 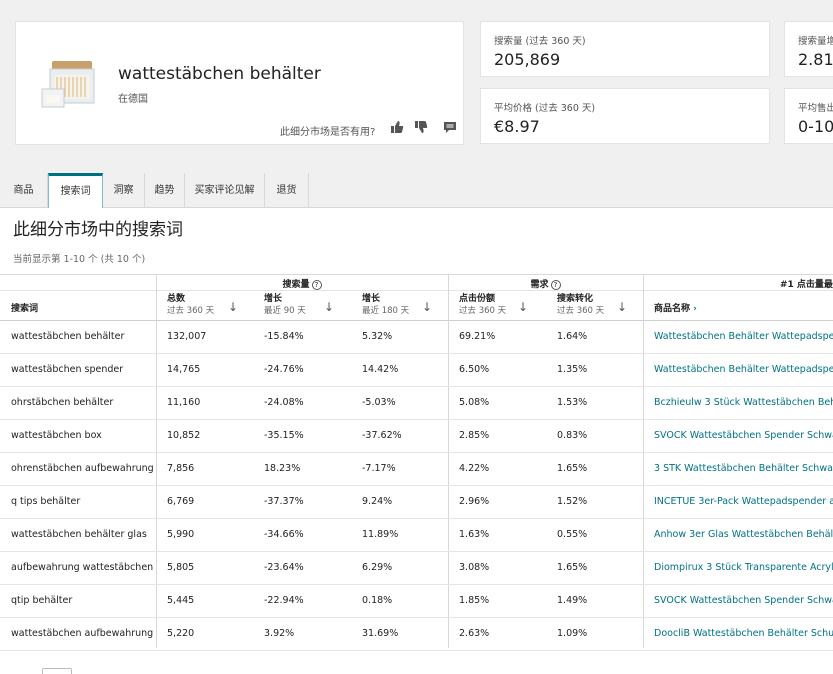 I want to click on cell-conv: 1.49%, so click(x=572, y=600).